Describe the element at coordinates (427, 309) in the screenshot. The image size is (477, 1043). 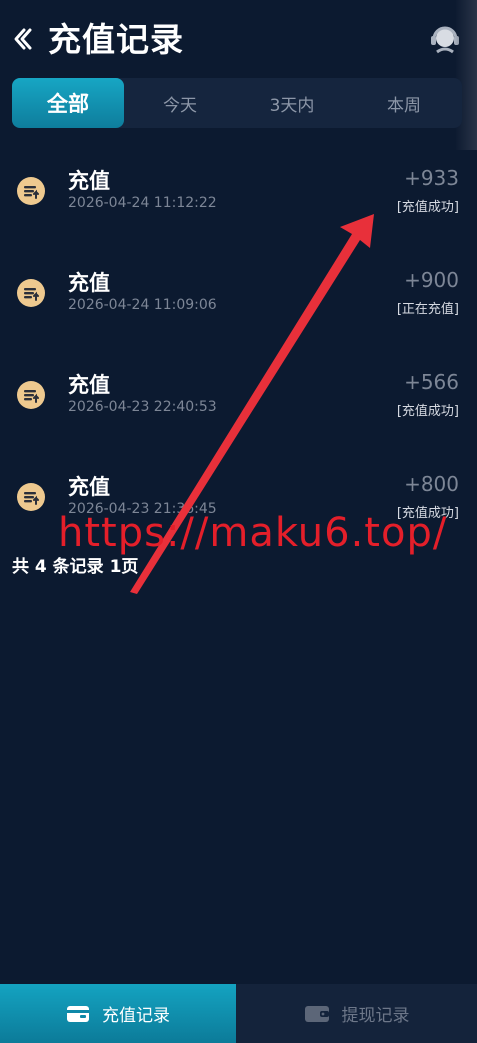
I see `record-status: [正在充值]` at that location.